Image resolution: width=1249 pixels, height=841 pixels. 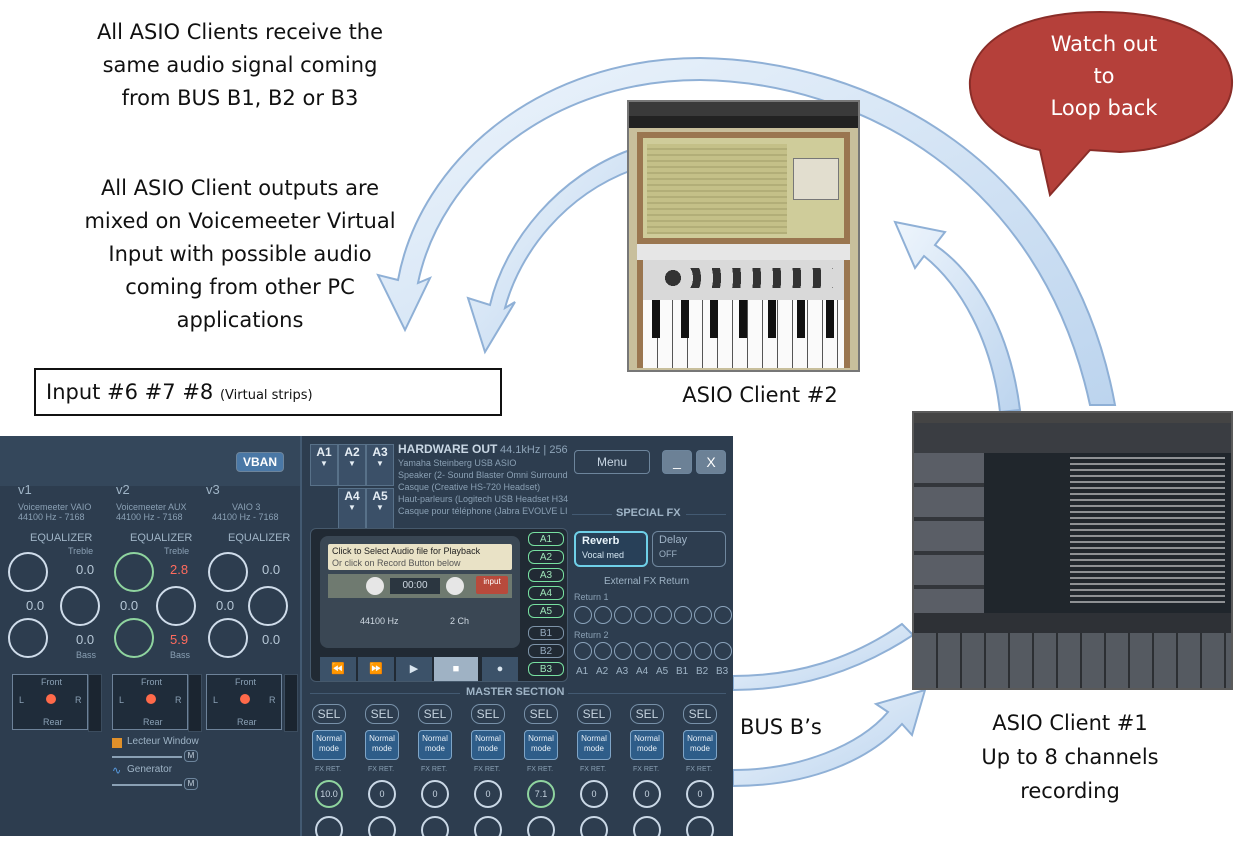 I want to click on master-sel-5: SEL, so click(x=541, y=714).